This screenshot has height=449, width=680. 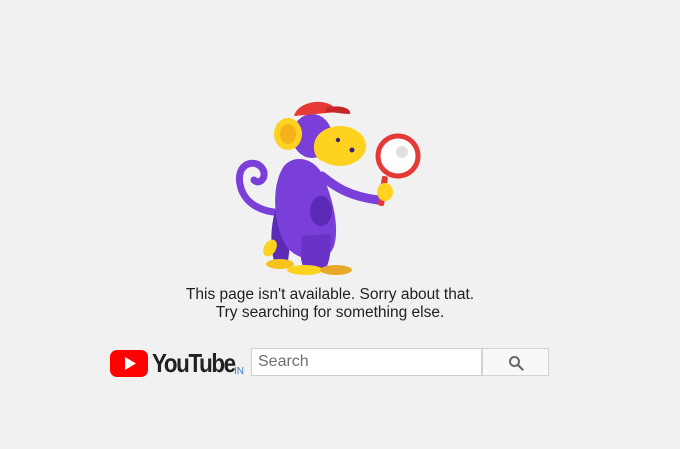 What do you see at coordinates (129, 363) in the screenshot?
I see `youtube-play-icon` at bounding box center [129, 363].